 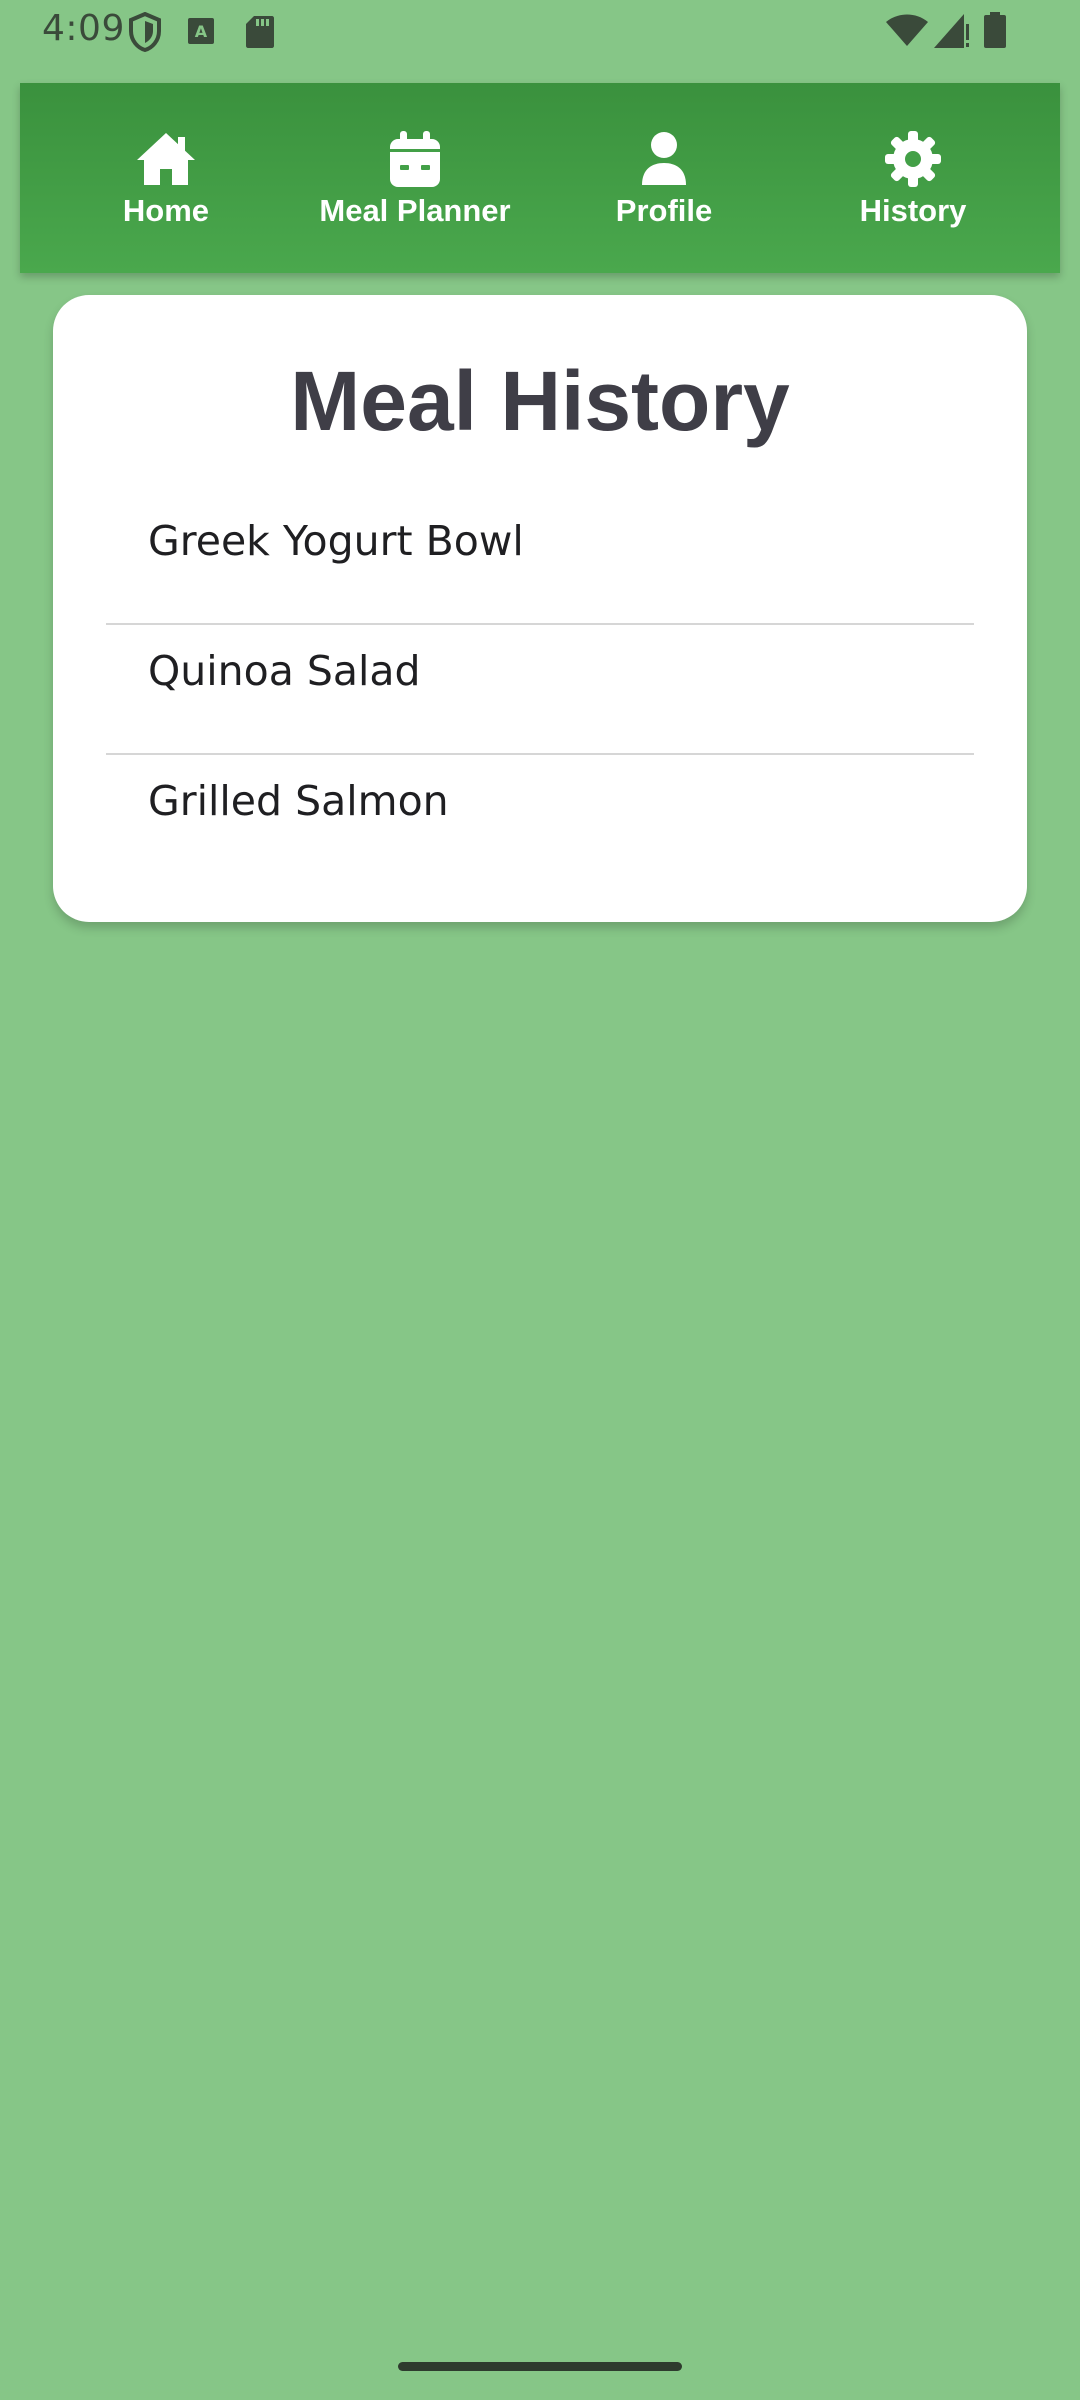 What do you see at coordinates (166, 159) in the screenshot?
I see `home-icon` at bounding box center [166, 159].